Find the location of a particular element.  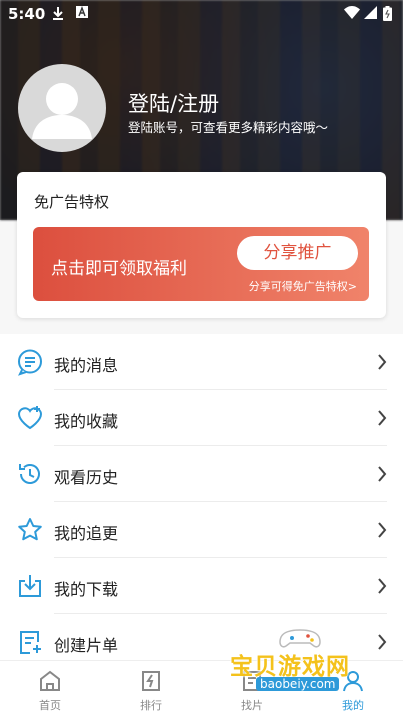

menu-item-favorites: 我的收藏 is located at coordinates (201, 418).